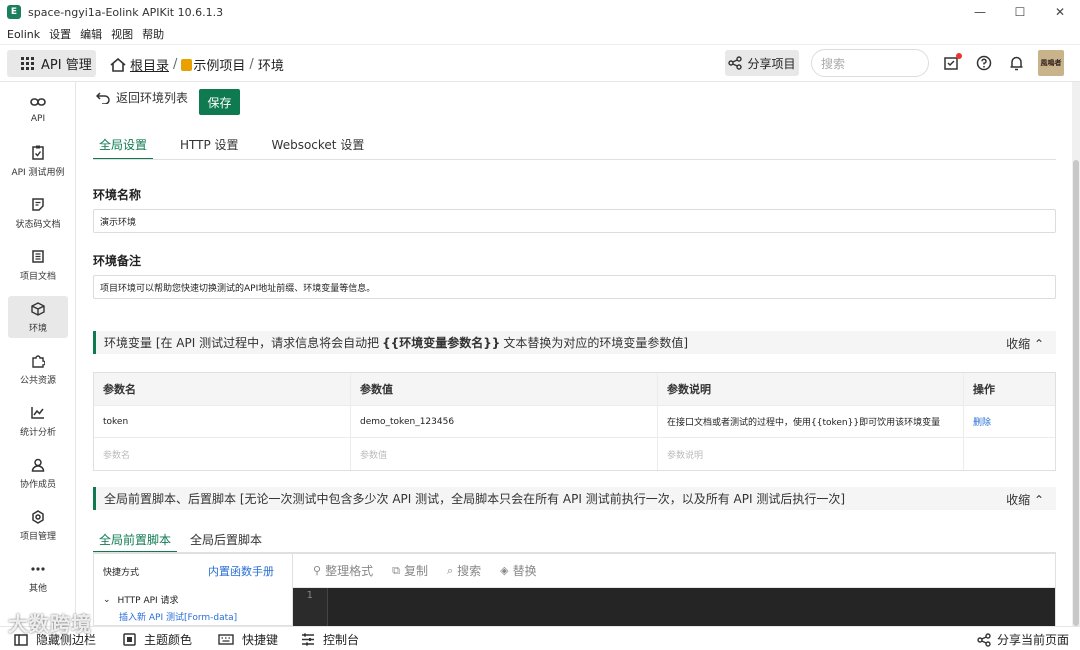 The width and height of the screenshot is (1080, 650). Describe the element at coordinates (38, 569) in the screenshot. I see `more-icon` at that location.